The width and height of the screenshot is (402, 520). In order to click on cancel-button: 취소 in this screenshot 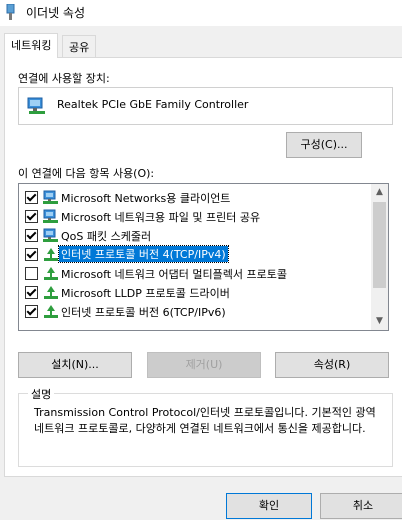, I will do `click(361, 506)`.